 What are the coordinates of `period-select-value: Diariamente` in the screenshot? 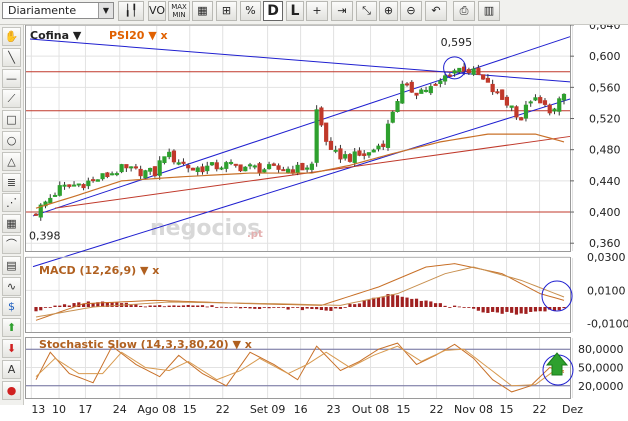 It's located at (42, 10).